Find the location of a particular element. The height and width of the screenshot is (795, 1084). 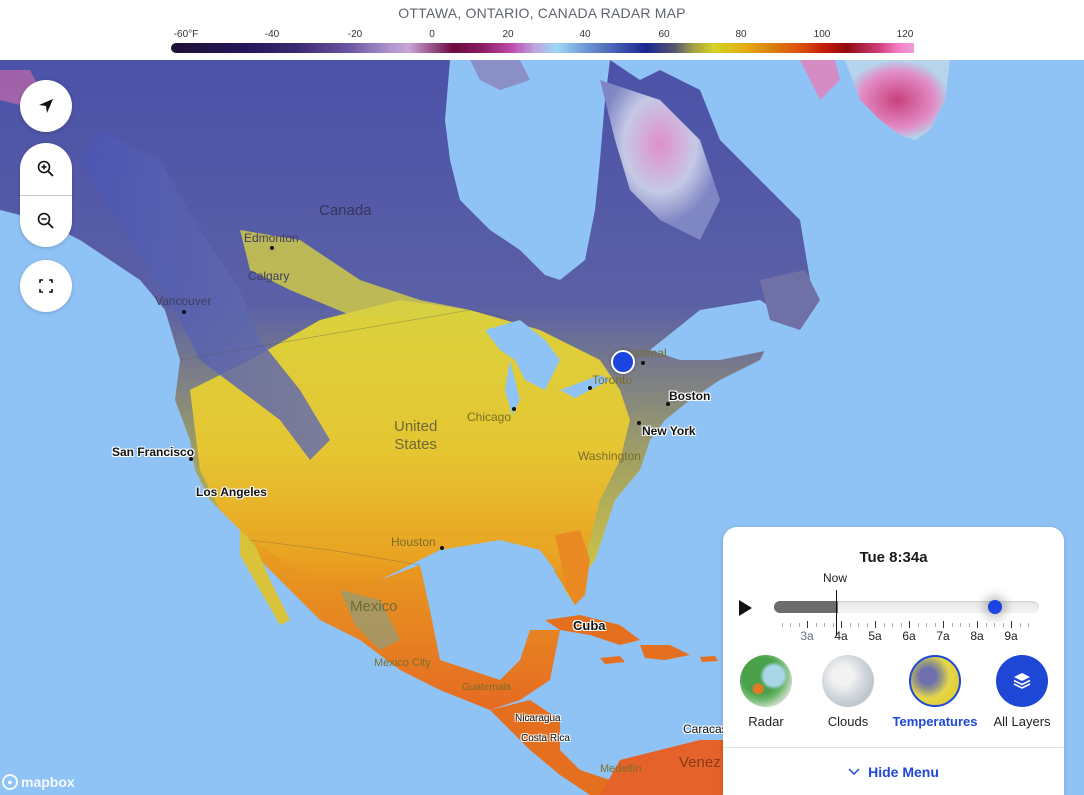

layer-all-layers: All Layers is located at coordinates (1022, 692).